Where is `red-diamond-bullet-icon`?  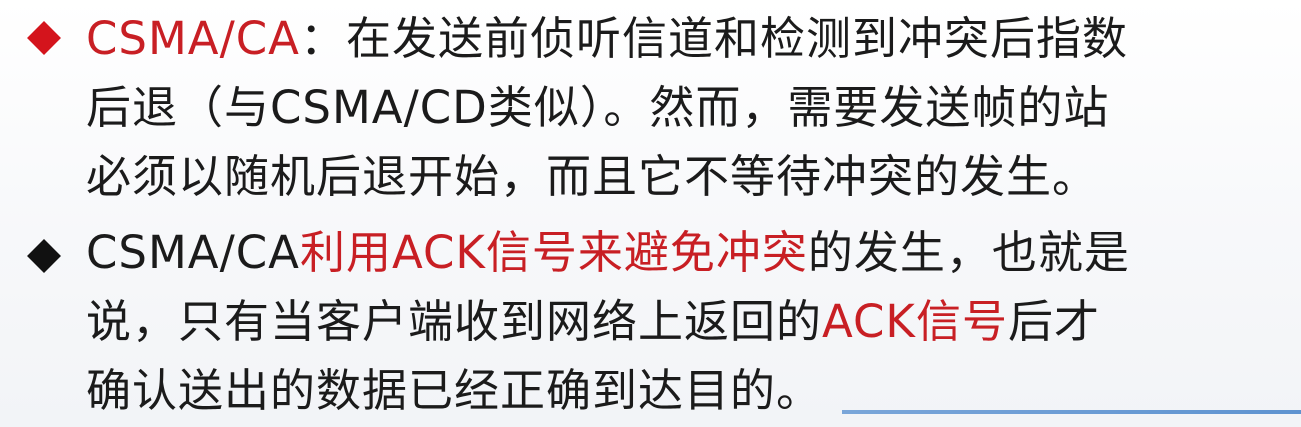
red-diamond-bullet-icon is located at coordinates (44, 38).